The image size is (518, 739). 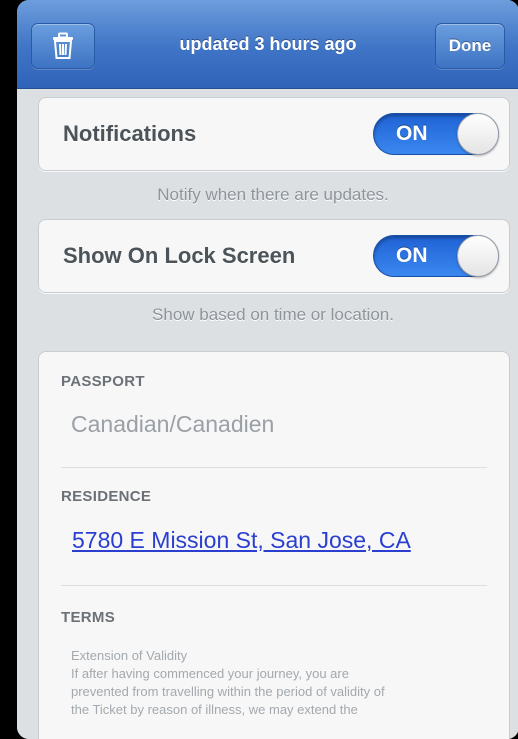 I want to click on notifications-note: Notify when there are updates., so click(x=273, y=194).